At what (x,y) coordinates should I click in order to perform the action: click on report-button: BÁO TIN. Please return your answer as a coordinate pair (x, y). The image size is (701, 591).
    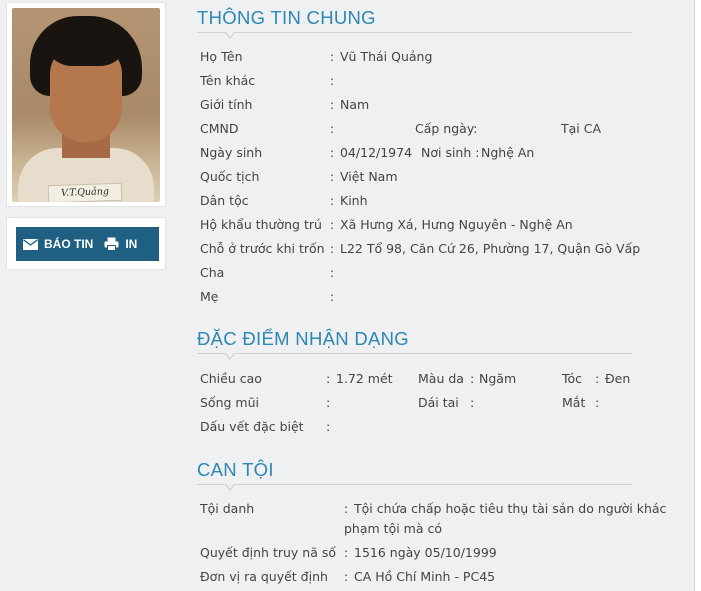
    Looking at the image, I should click on (58, 244).